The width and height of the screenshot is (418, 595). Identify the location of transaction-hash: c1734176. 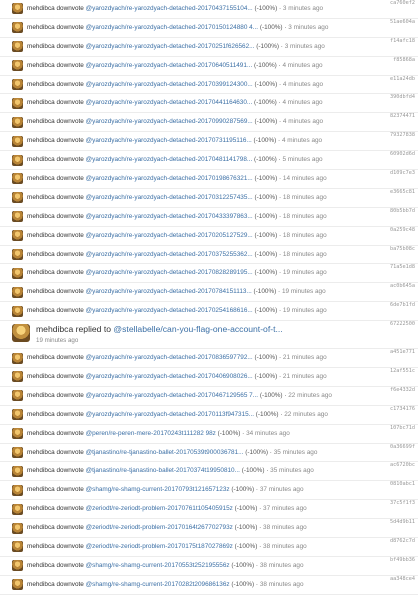
(402, 409).